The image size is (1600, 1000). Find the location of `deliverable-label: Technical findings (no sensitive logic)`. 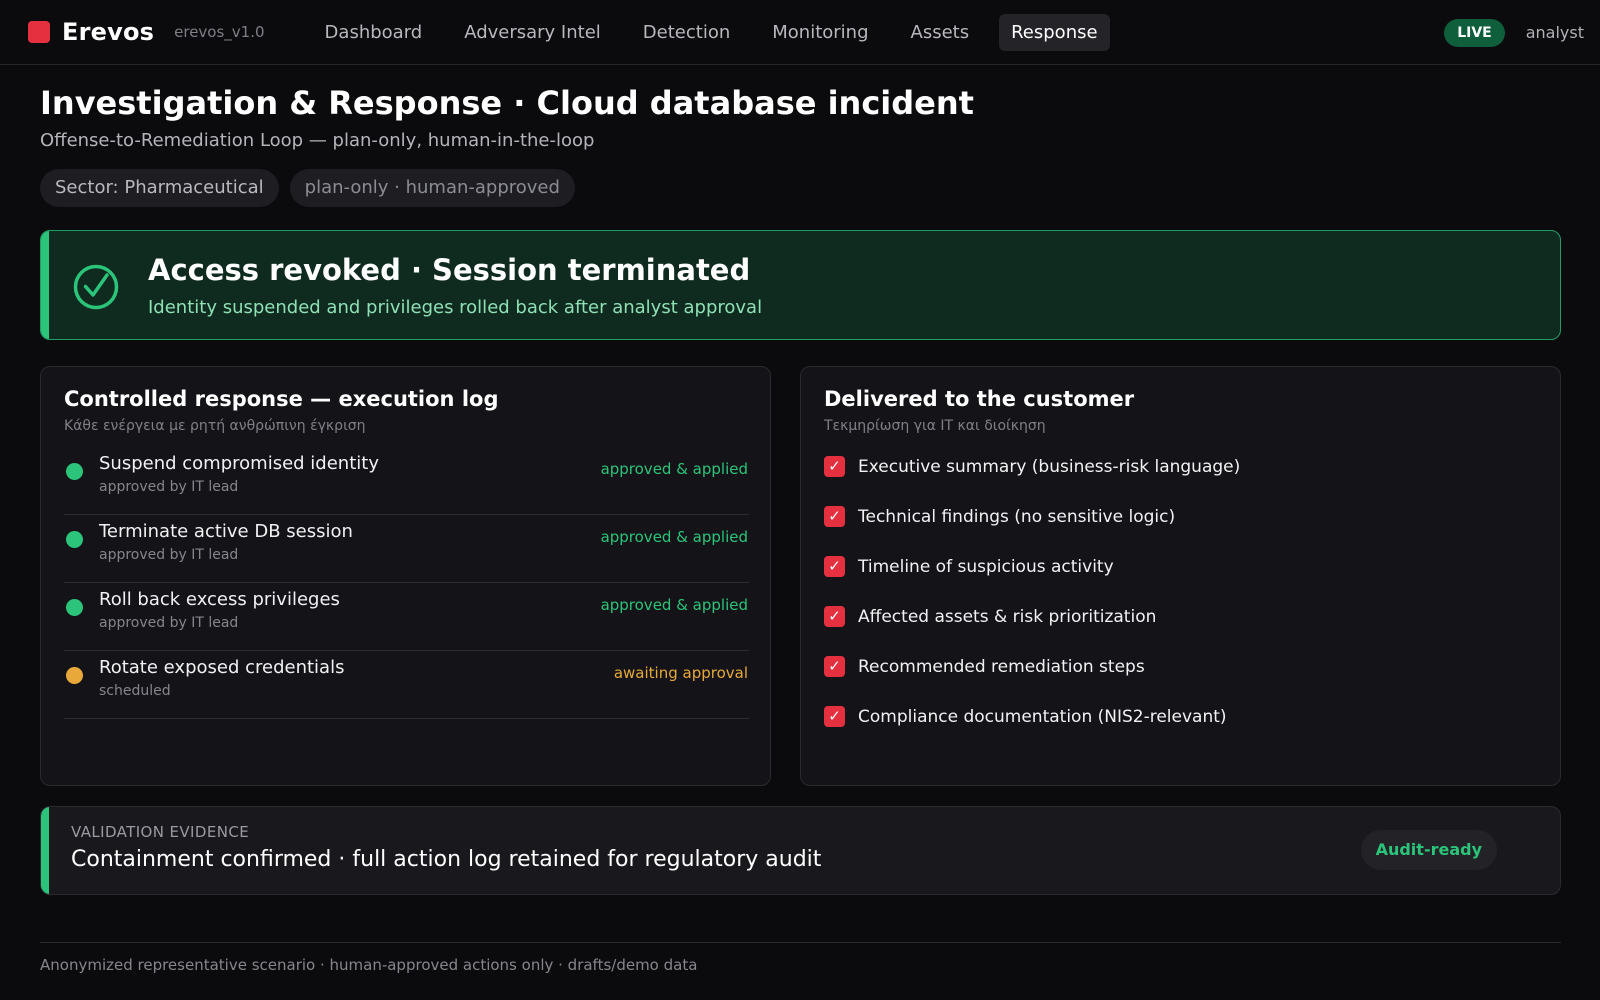

deliverable-label: Technical findings (no sensitive logic) is located at coordinates (1017, 517).